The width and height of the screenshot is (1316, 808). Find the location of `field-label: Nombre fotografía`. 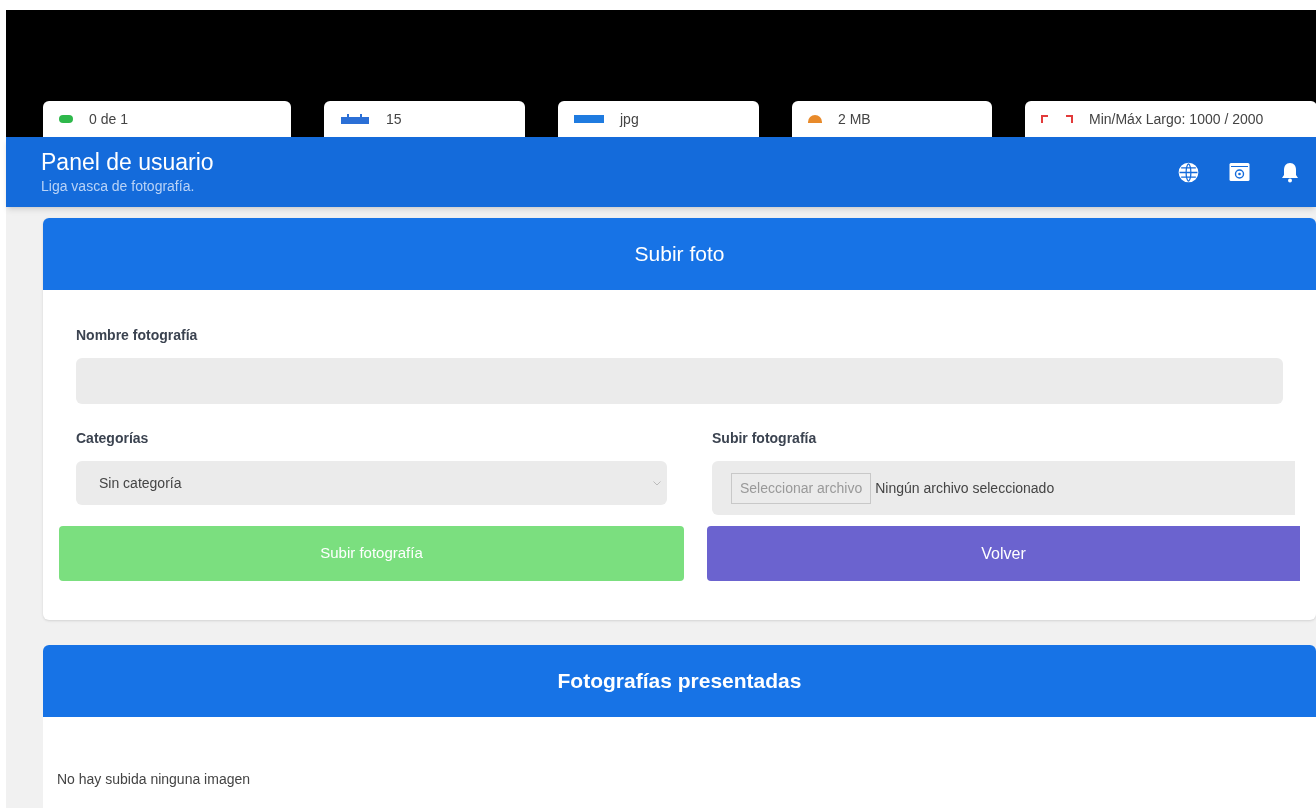

field-label: Nombre fotografía is located at coordinates (137, 335).